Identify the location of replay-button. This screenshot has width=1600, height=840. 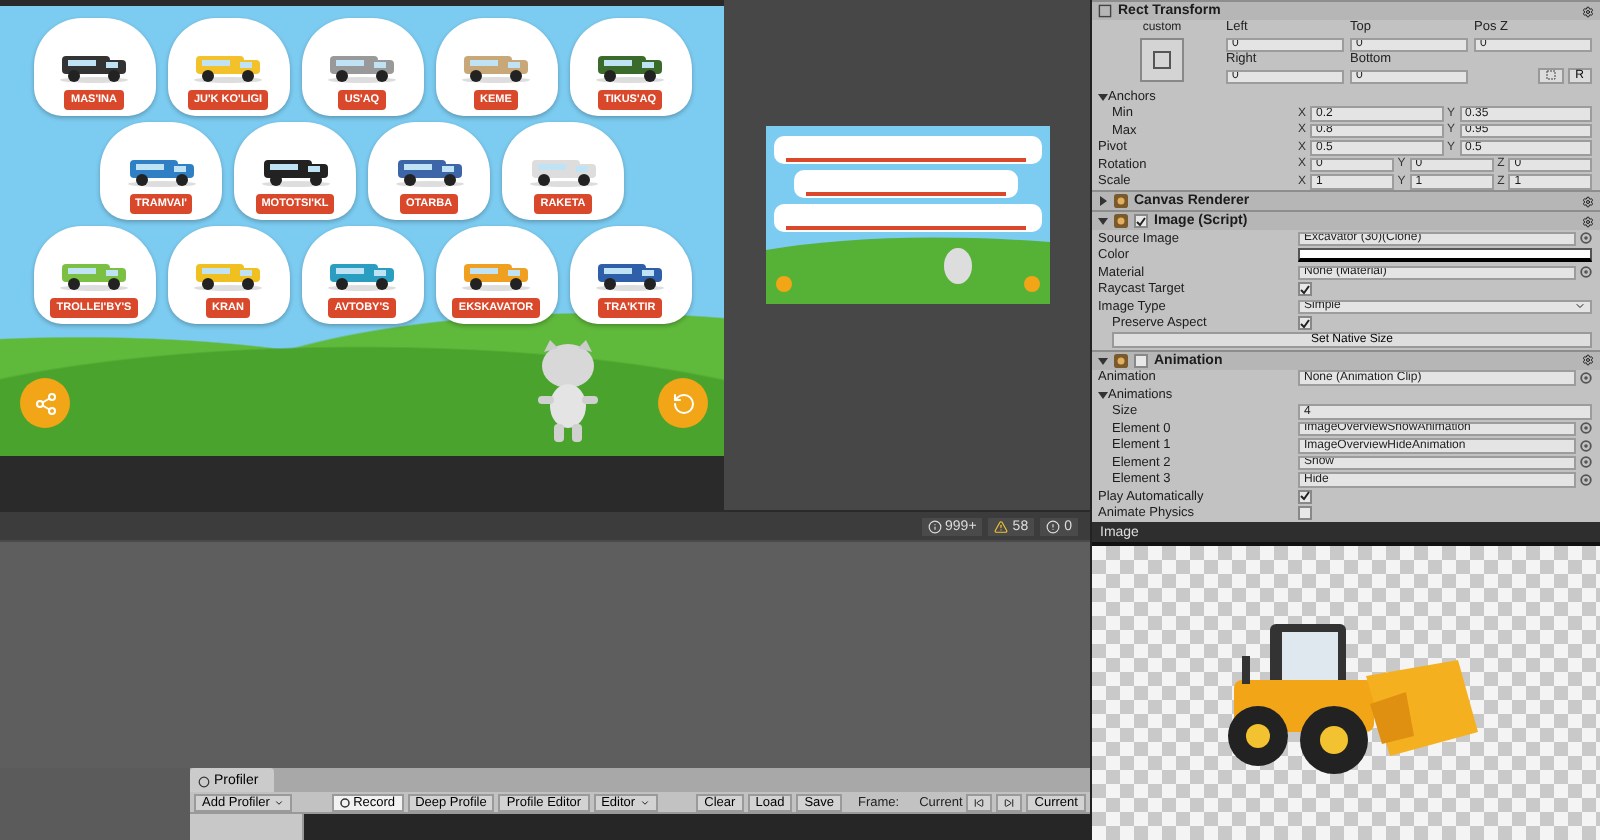
(683, 403).